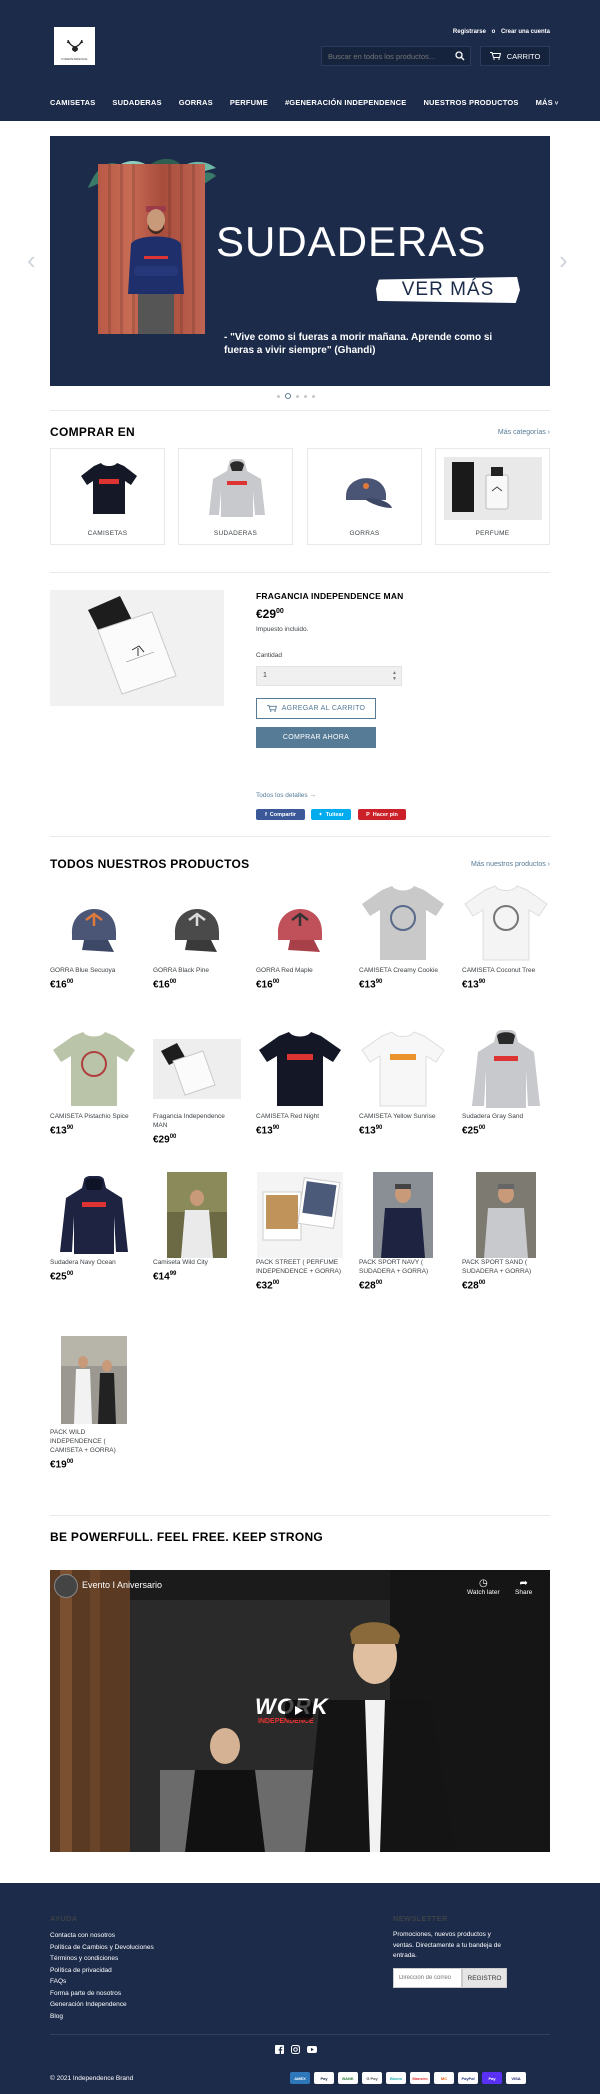  Describe the element at coordinates (394, 676) in the screenshot. I see `stepper-arrows-icon: ▲ ▼` at that location.